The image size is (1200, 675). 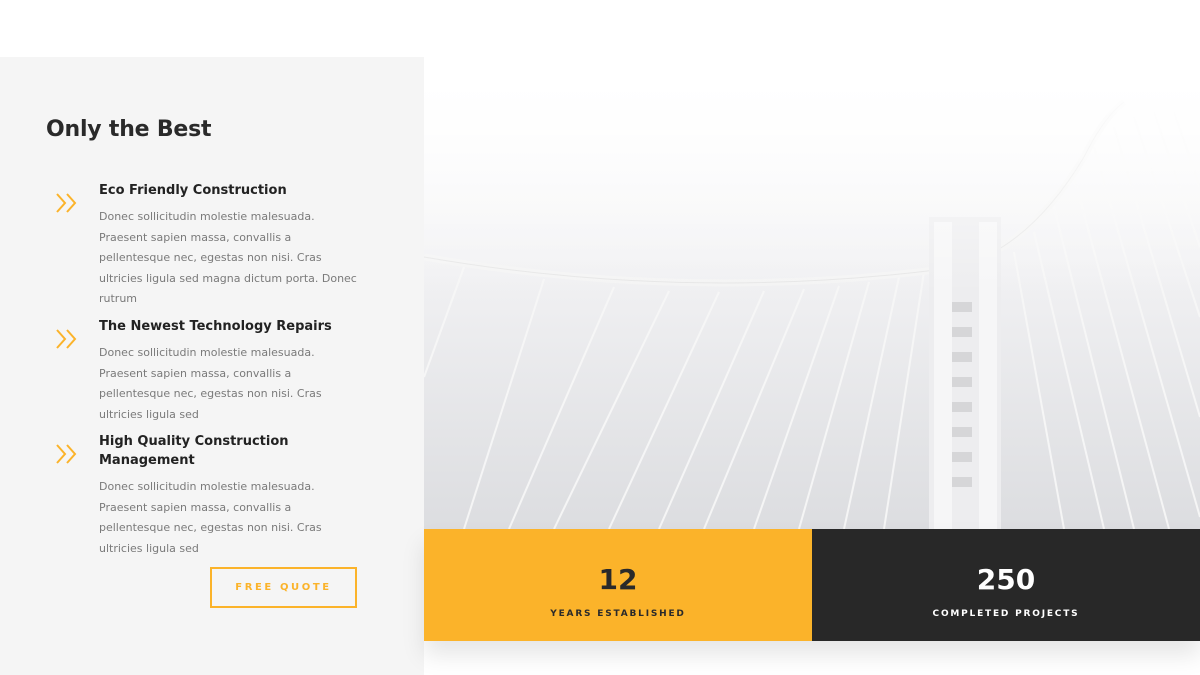 I want to click on free-quote-button: FREE QUOTE, so click(x=283, y=587).